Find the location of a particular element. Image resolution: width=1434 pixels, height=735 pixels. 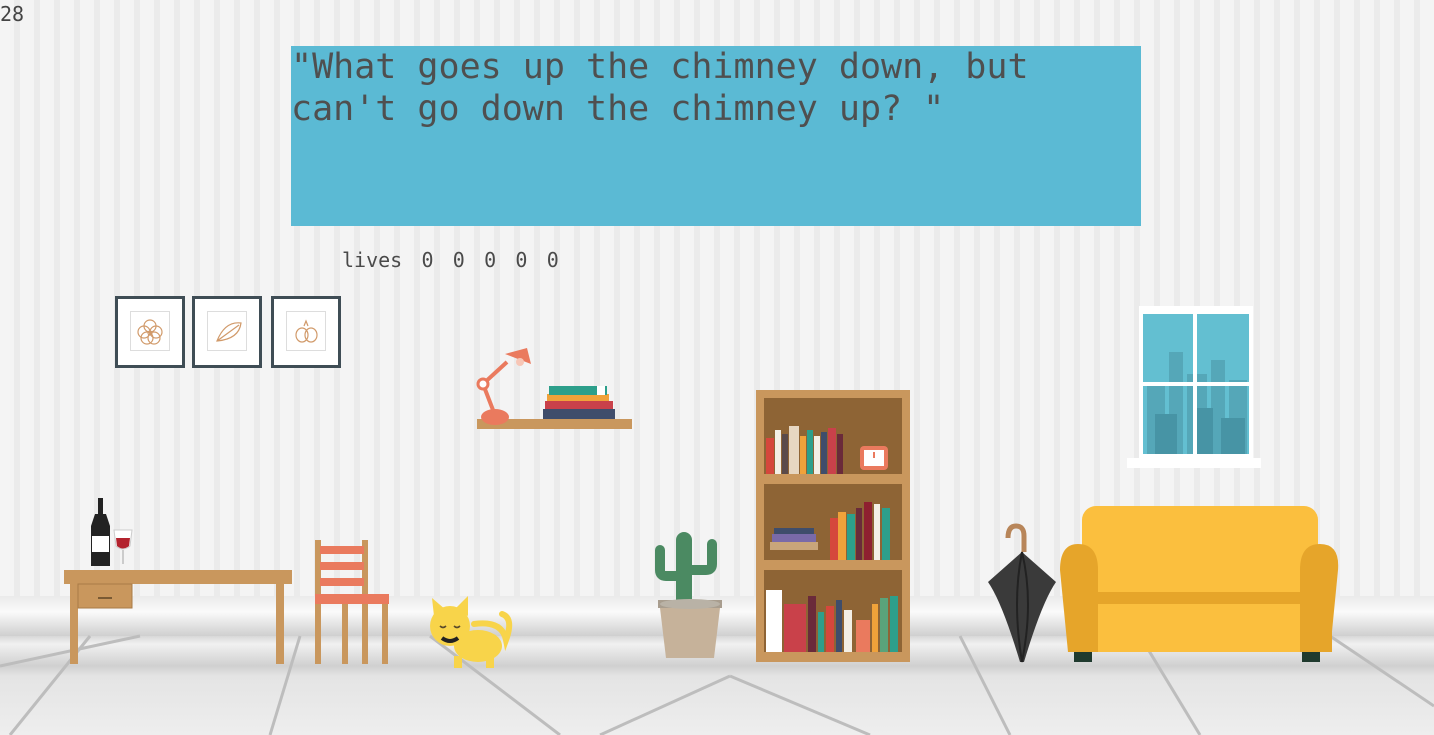

picture-frame-leaf is located at coordinates (227, 332).